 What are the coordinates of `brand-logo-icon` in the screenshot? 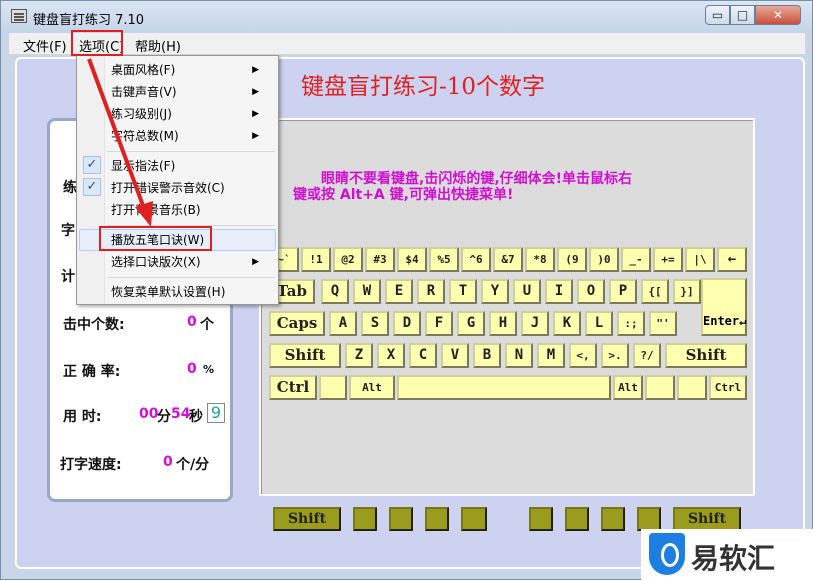 It's located at (667, 554).